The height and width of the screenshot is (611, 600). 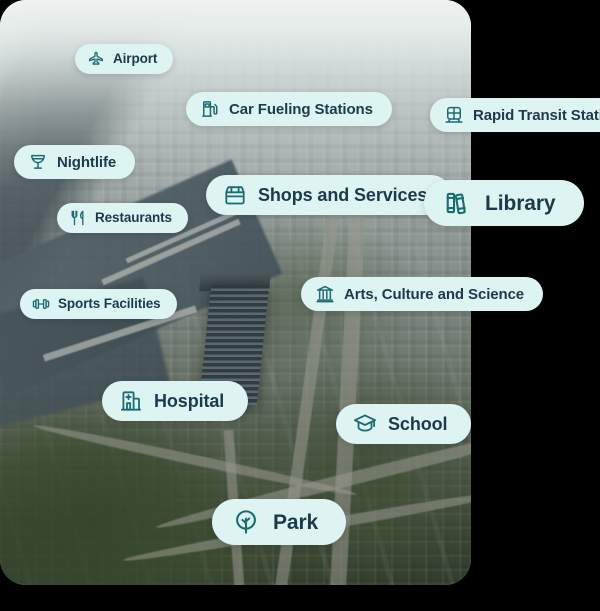 What do you see at coordinates (520, 203) in the screenshot?
I see `category-pill-label: Library` at bounding box center [520, 203].